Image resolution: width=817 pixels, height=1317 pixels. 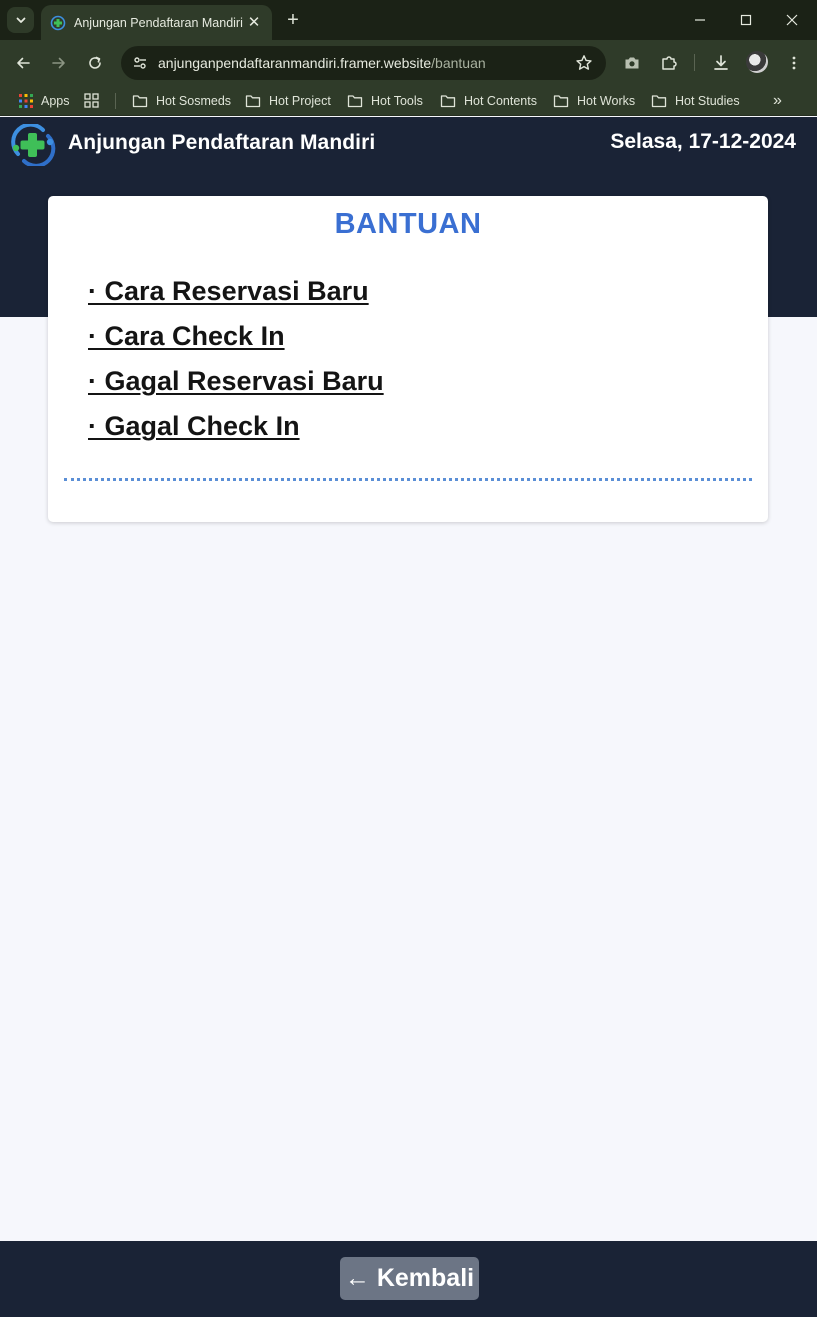 What do you see at coordinates (58, 23) in the screenshot?
I see `site-favicon-icon` at bounding box center [58, 23].